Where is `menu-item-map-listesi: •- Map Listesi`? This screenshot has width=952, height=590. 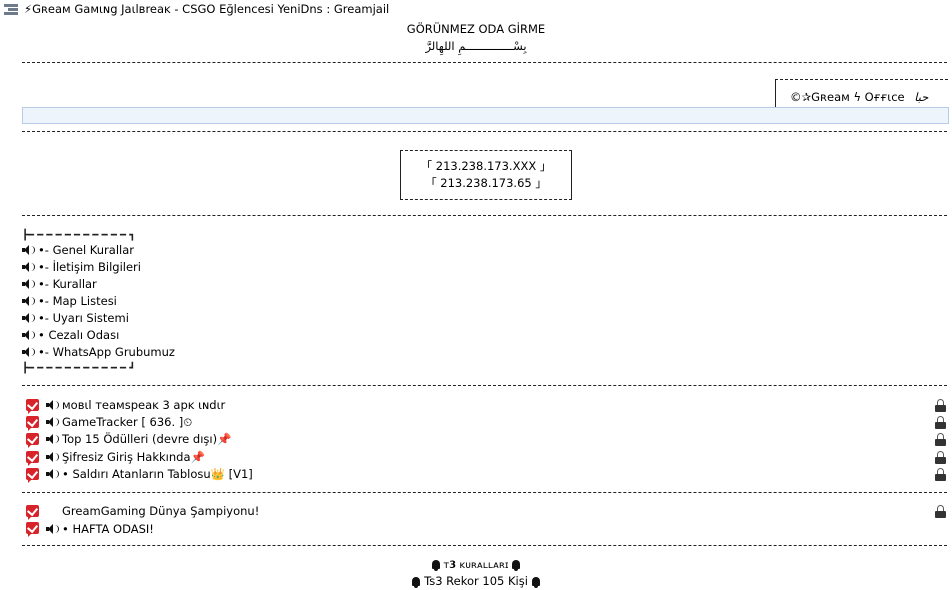
menu-item-map-listesi: •- Map Listesi is located at coordinates (172, 301).